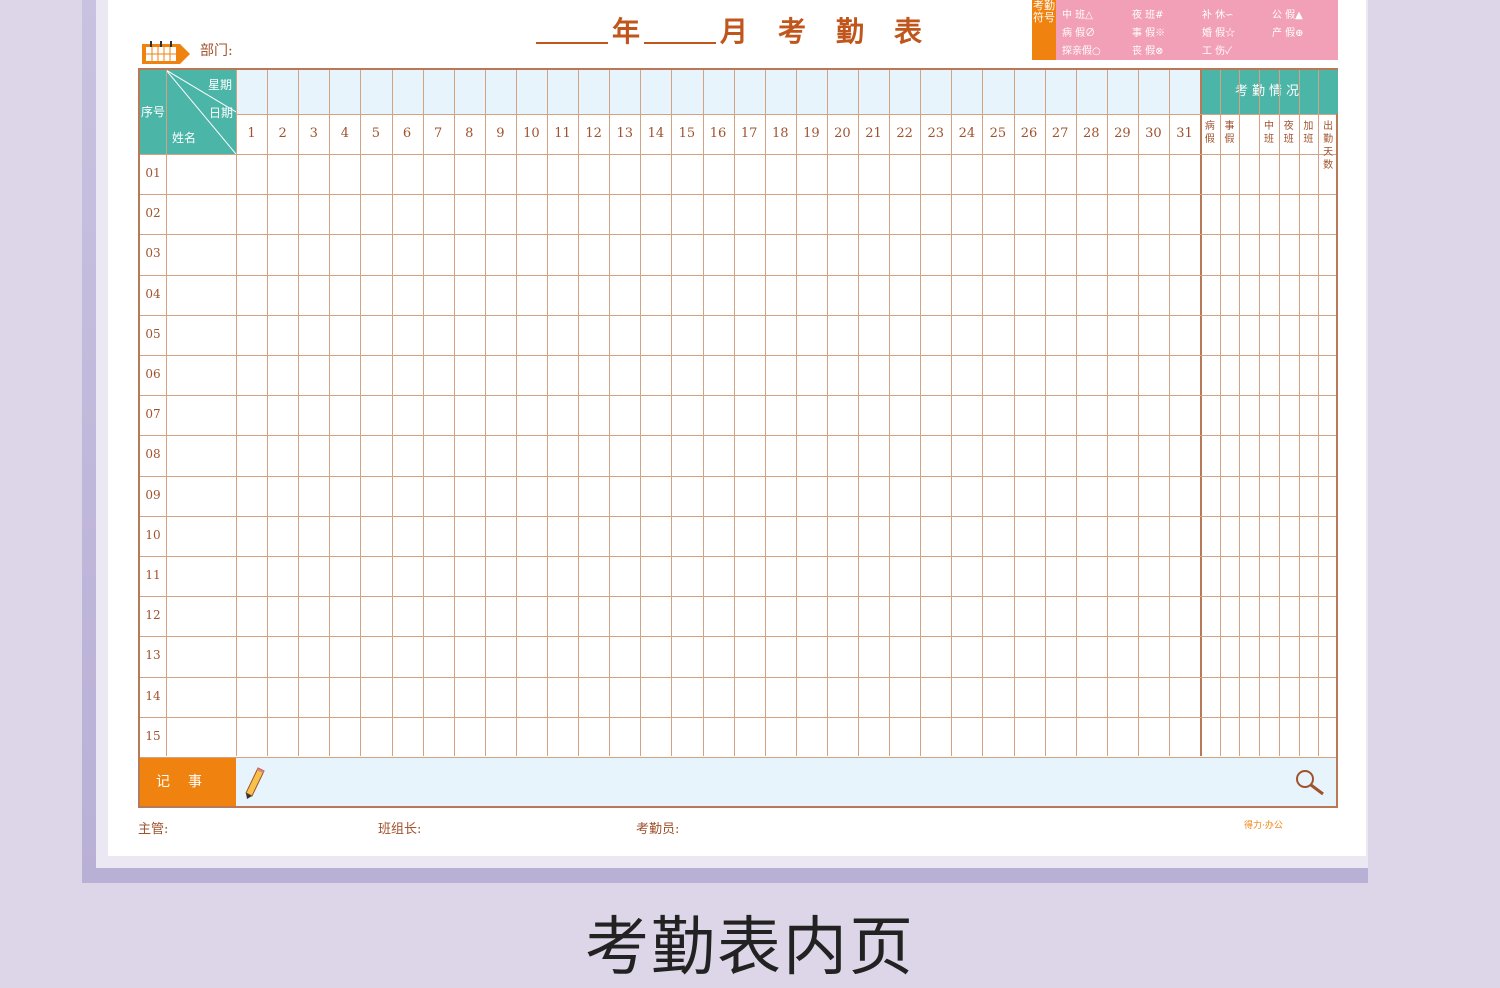 This screenshot has height=988, width=1500. I want to click on legend-item: 病 假∅, so click(1079, 33).